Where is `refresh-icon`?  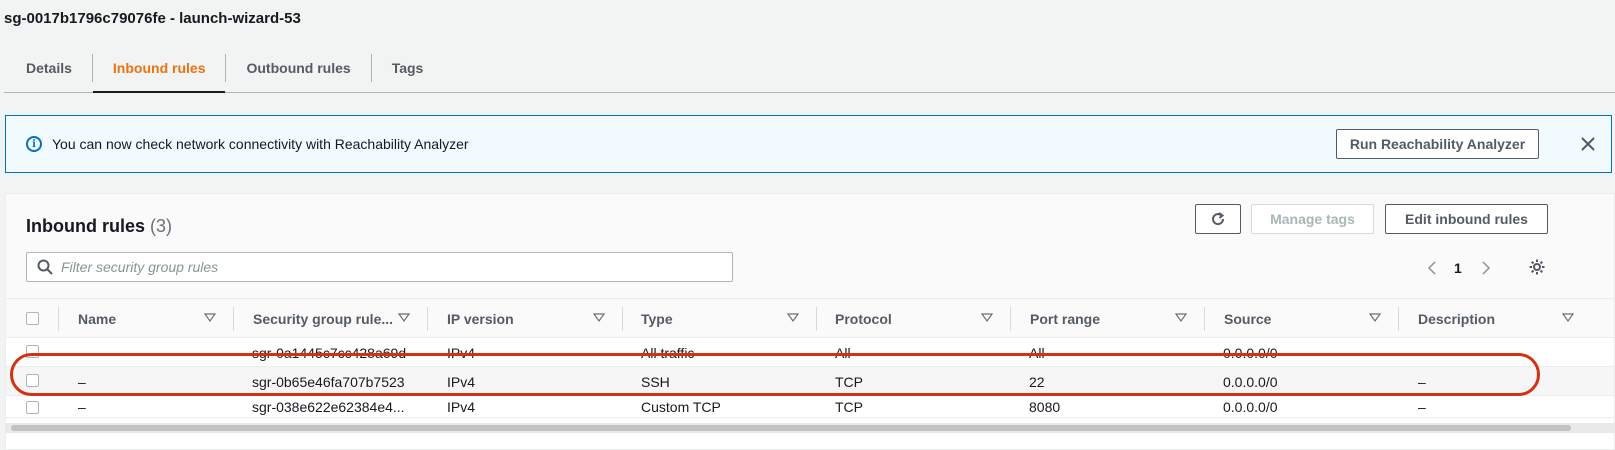
refresh-icon is located at coordinates (1218, 219).